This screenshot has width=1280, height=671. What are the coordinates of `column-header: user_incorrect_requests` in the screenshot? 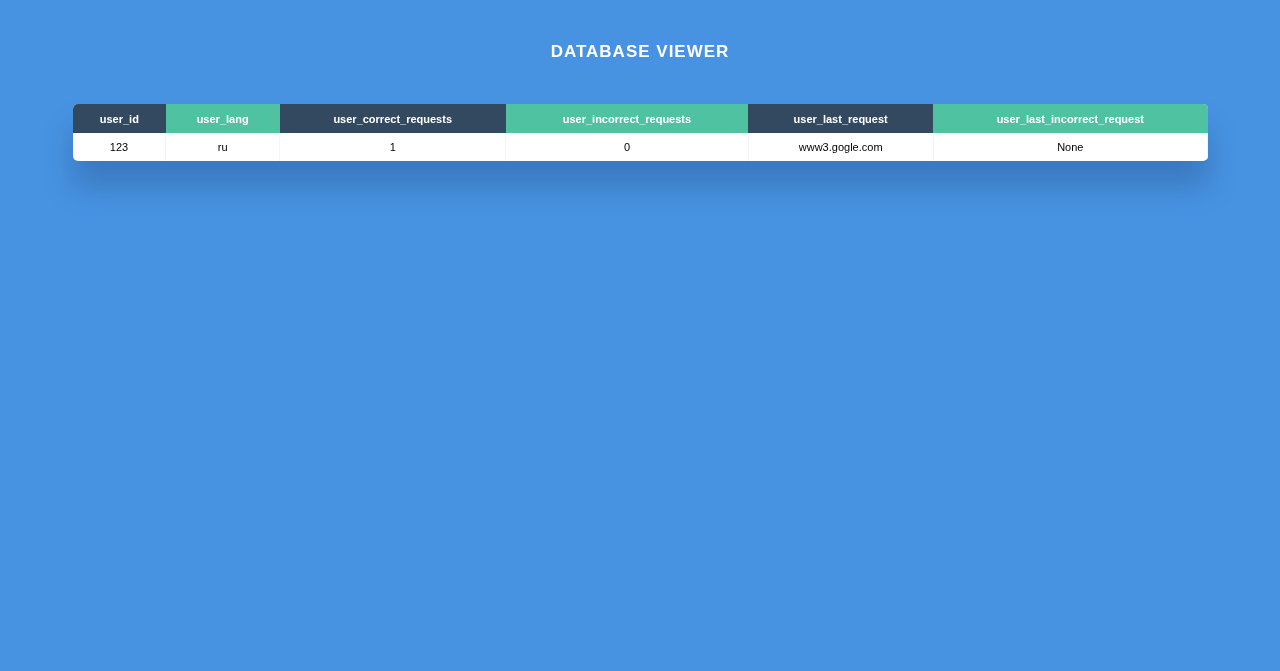 It's located at (627, 118).